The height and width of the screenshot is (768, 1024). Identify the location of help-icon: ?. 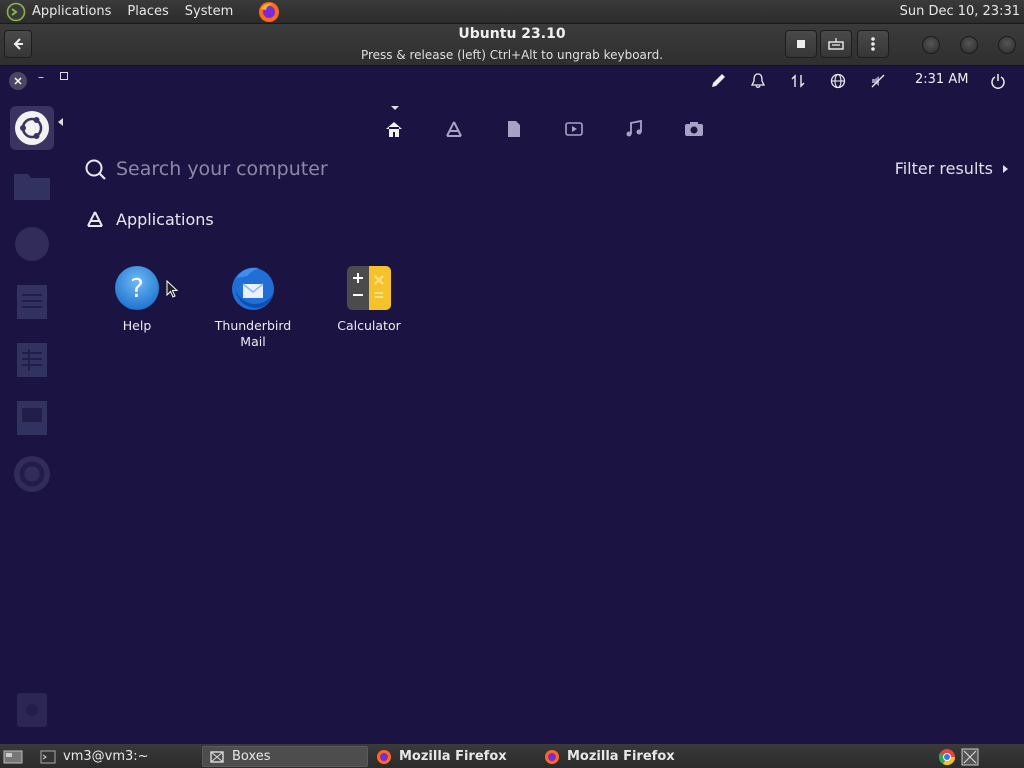
(137, 288).